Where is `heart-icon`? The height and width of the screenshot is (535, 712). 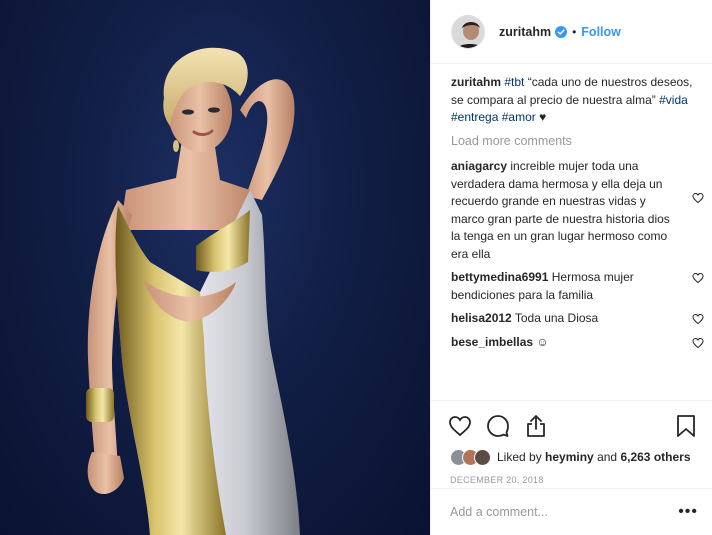
heart-icon is located at coordinates (460, 426).